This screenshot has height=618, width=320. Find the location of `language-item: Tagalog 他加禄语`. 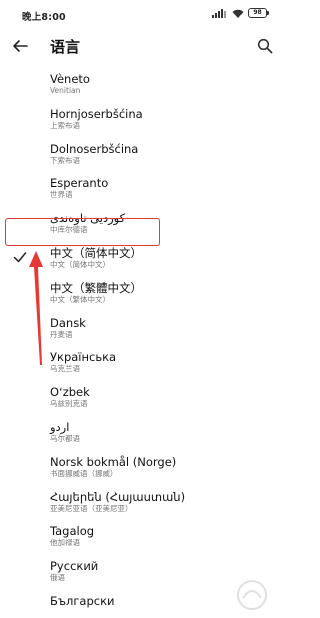

language-item: Tagalog 他加禄语 is located at coordinates (142, 535).